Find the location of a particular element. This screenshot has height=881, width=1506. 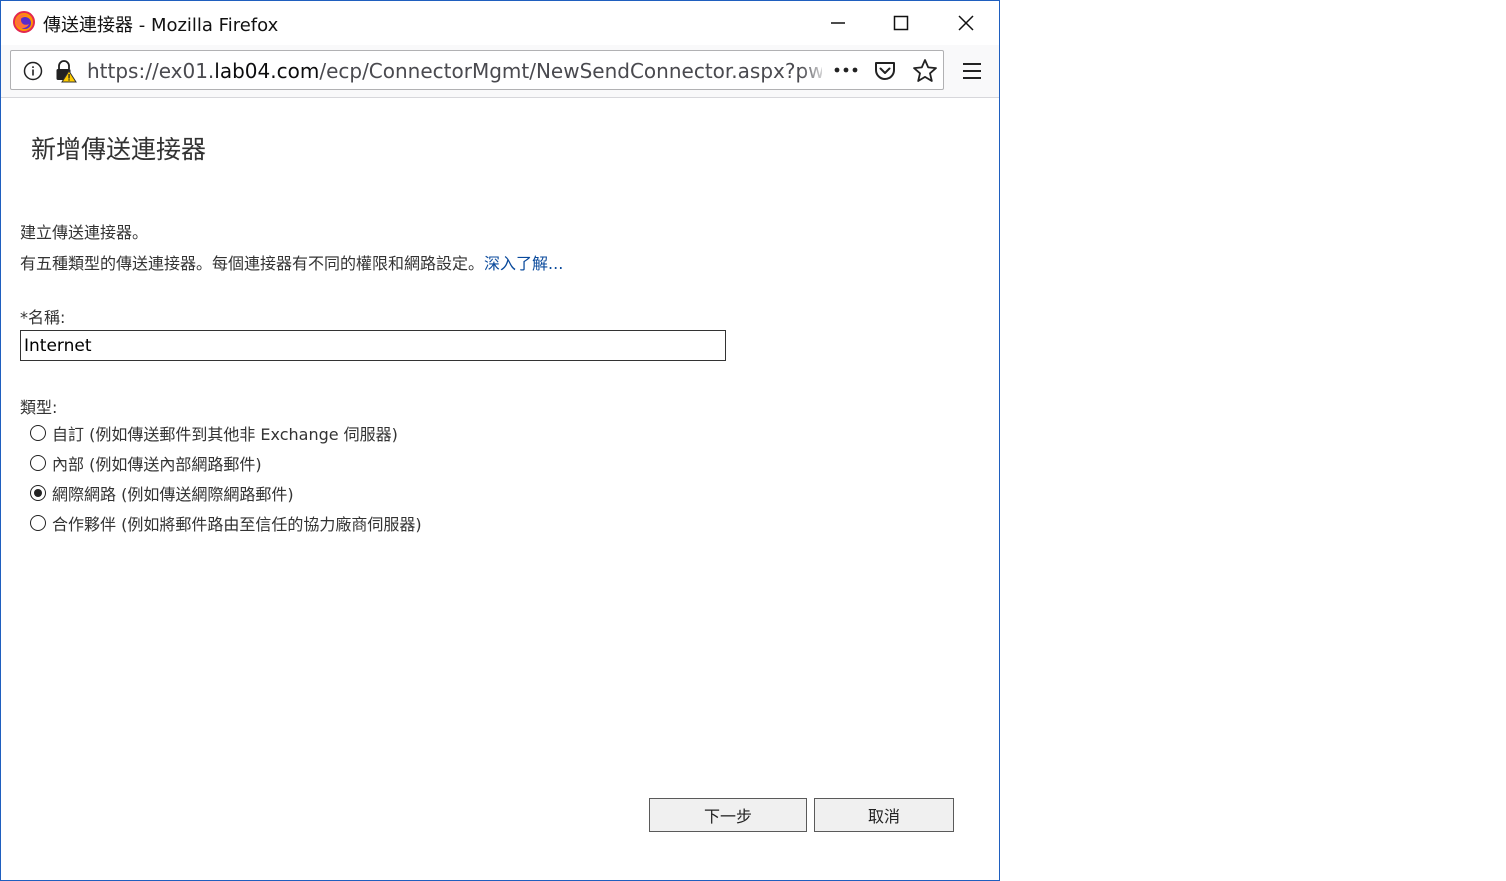

type-option-internet: 網際網路 (例如傳送網際網路郵件) is located at coordinates (162, 493).